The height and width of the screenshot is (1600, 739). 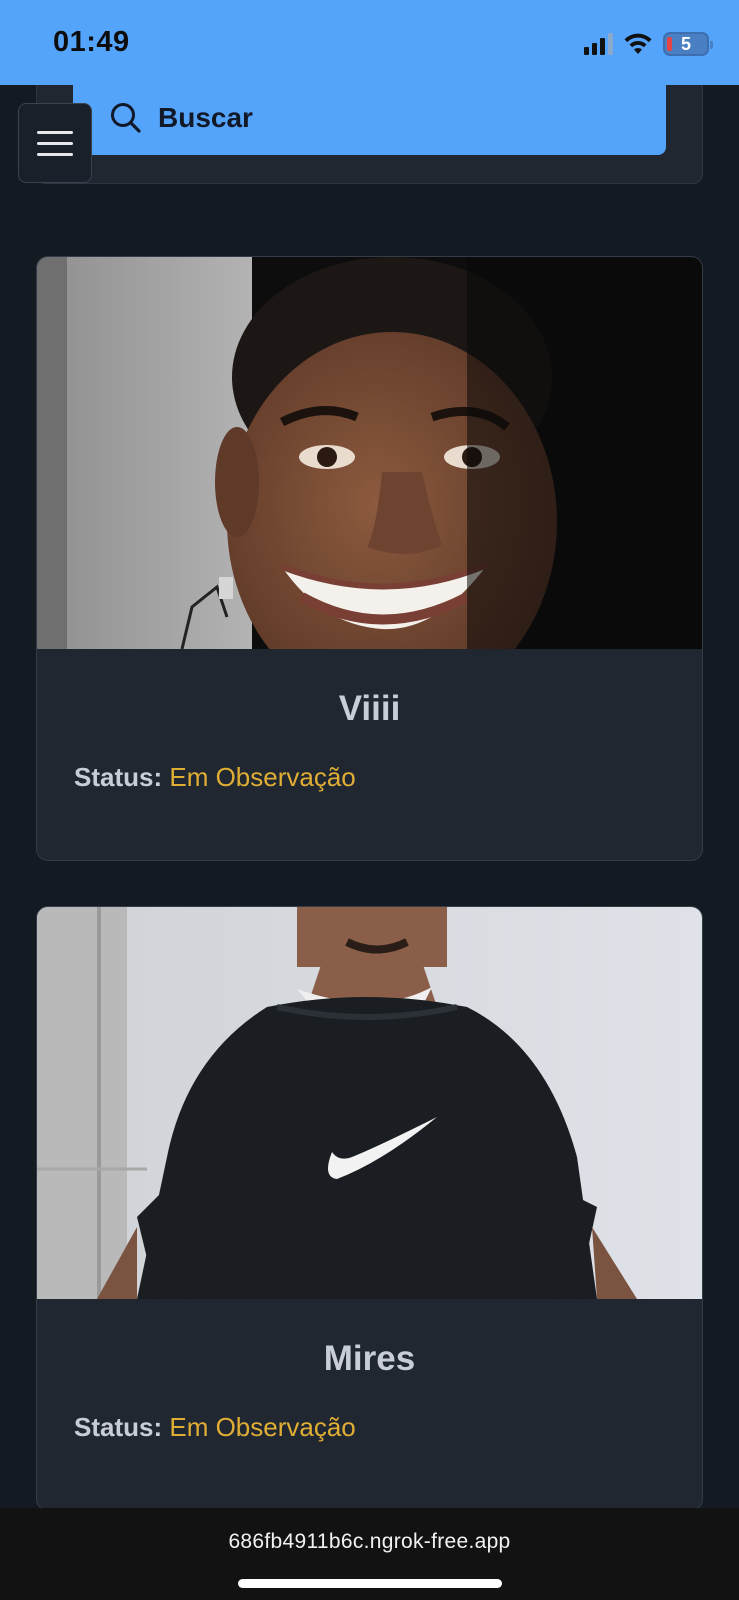 What do you see at coordinates (369, 1554) in the screenshot?
I see `browser-url-bar: 686fb4911b6c.ngrok-free.app` at bounding box center [369, 1554].